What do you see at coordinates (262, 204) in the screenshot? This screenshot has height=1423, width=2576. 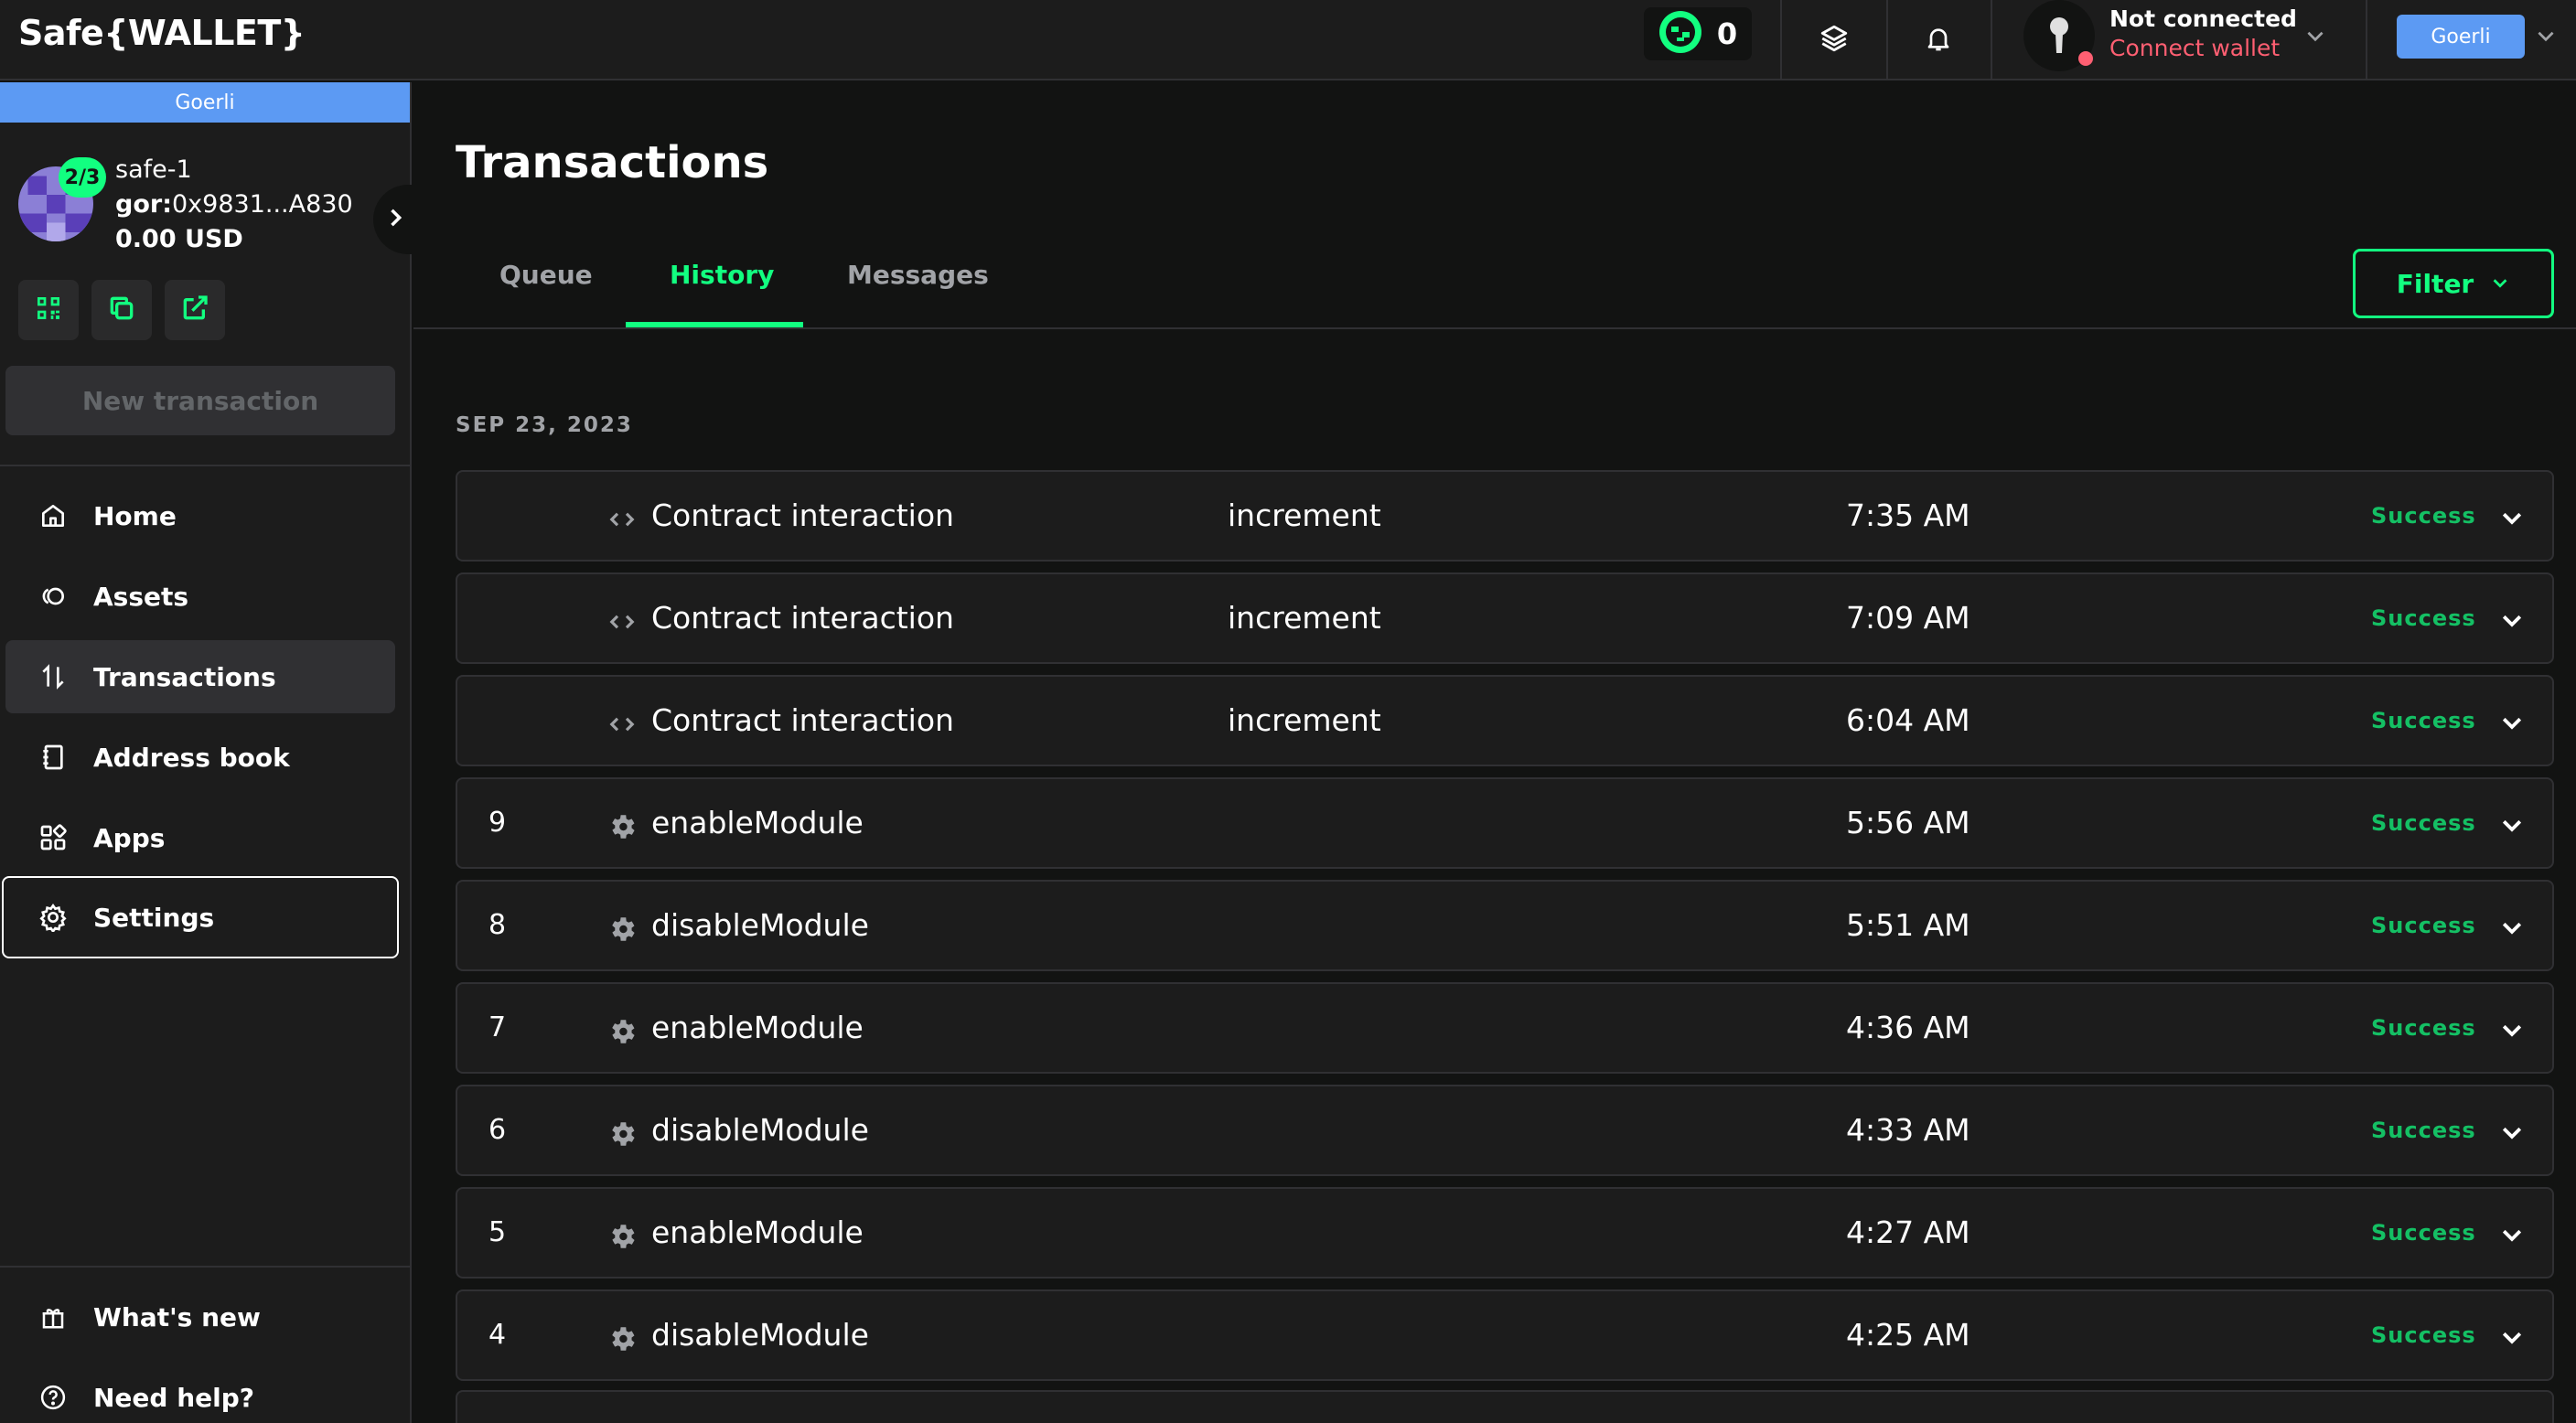 I see `address-value: 0x9831...A830` at bounding box center [262, 204].